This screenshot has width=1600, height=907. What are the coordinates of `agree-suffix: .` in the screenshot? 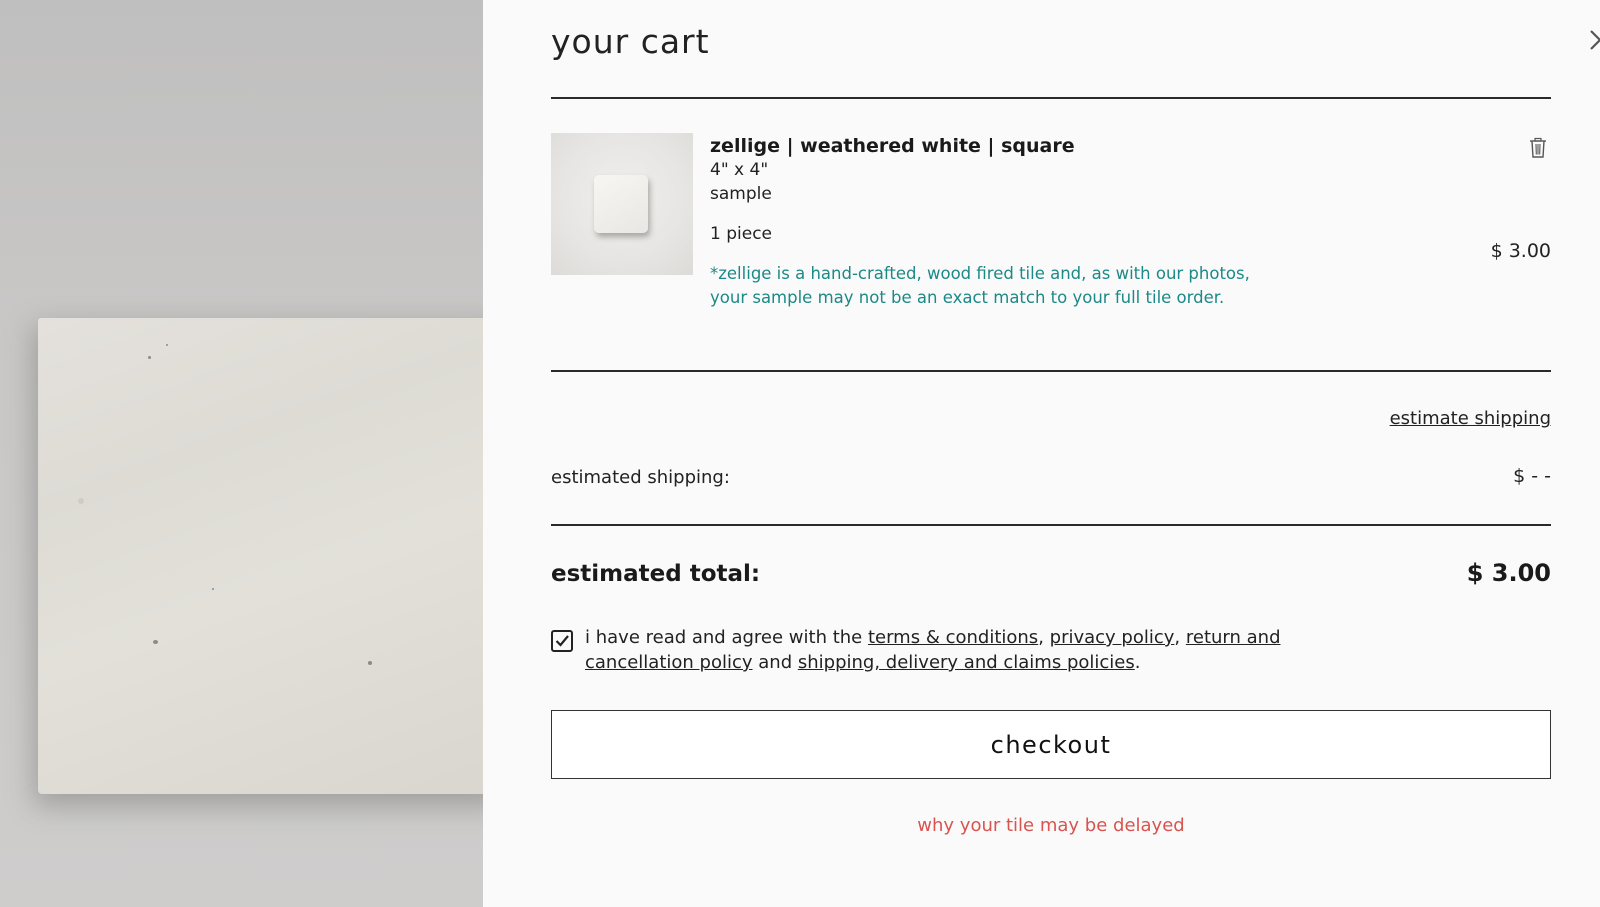 It's located at (1137, 662).